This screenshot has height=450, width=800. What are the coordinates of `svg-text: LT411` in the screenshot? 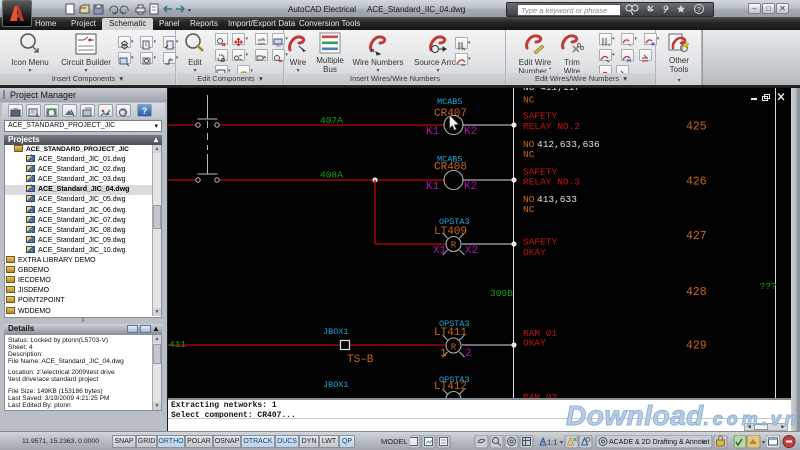 It's located at (450, 333).